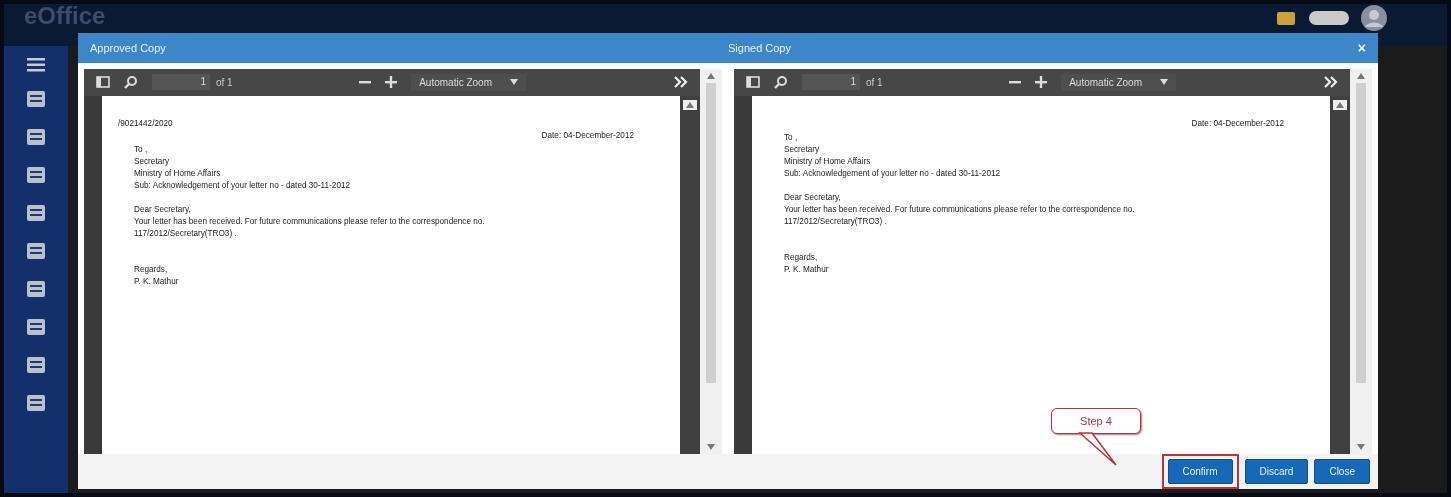  Describe the element at coordinates (1096, 421) in the screenshot. I see `callout-label: Step 4` at that location.